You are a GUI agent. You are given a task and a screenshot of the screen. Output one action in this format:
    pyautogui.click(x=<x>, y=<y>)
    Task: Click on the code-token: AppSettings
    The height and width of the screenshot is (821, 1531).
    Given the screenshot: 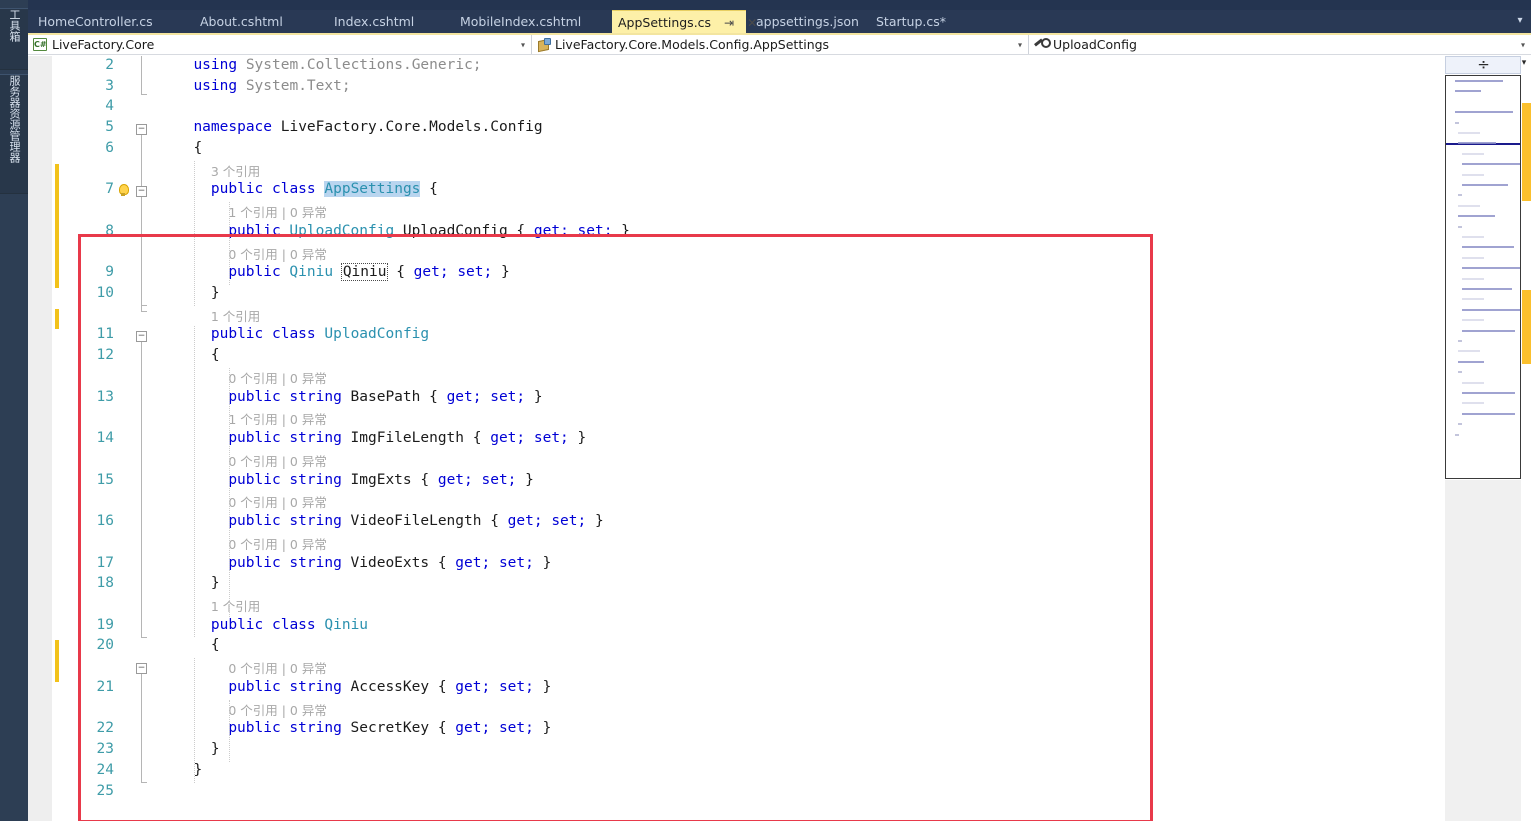 What is the action you would take?
    pyautogui.click(x=372, y=189)
    